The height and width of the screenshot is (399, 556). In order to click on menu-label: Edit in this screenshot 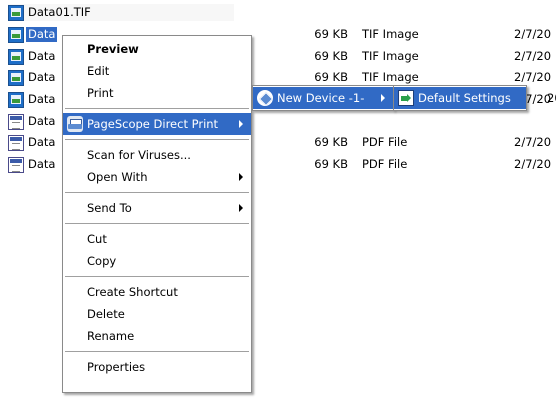, I will do `click(98, 71)`.